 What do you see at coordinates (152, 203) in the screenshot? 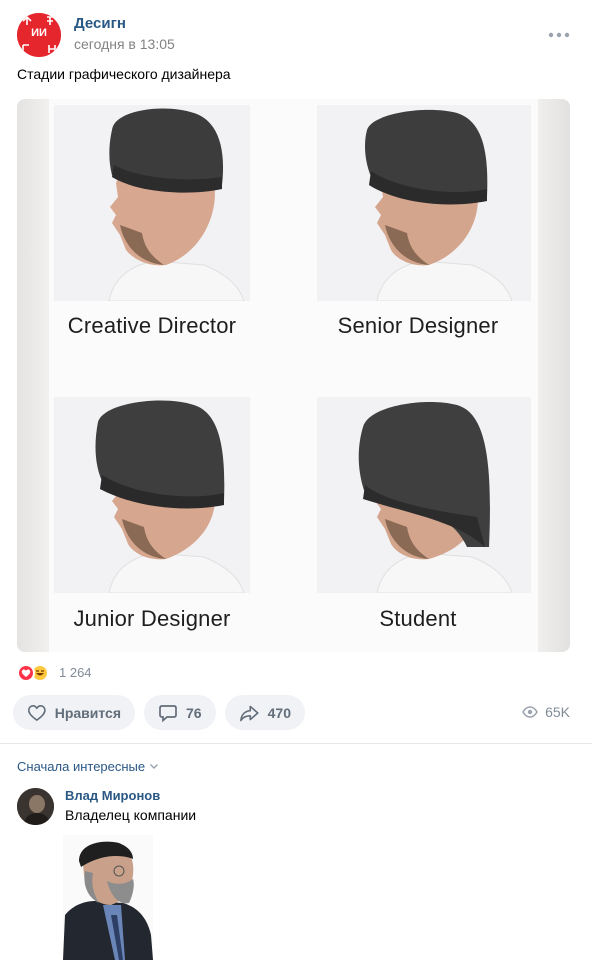
I see `portrait-creative-director` at bounding box center [152, 203].